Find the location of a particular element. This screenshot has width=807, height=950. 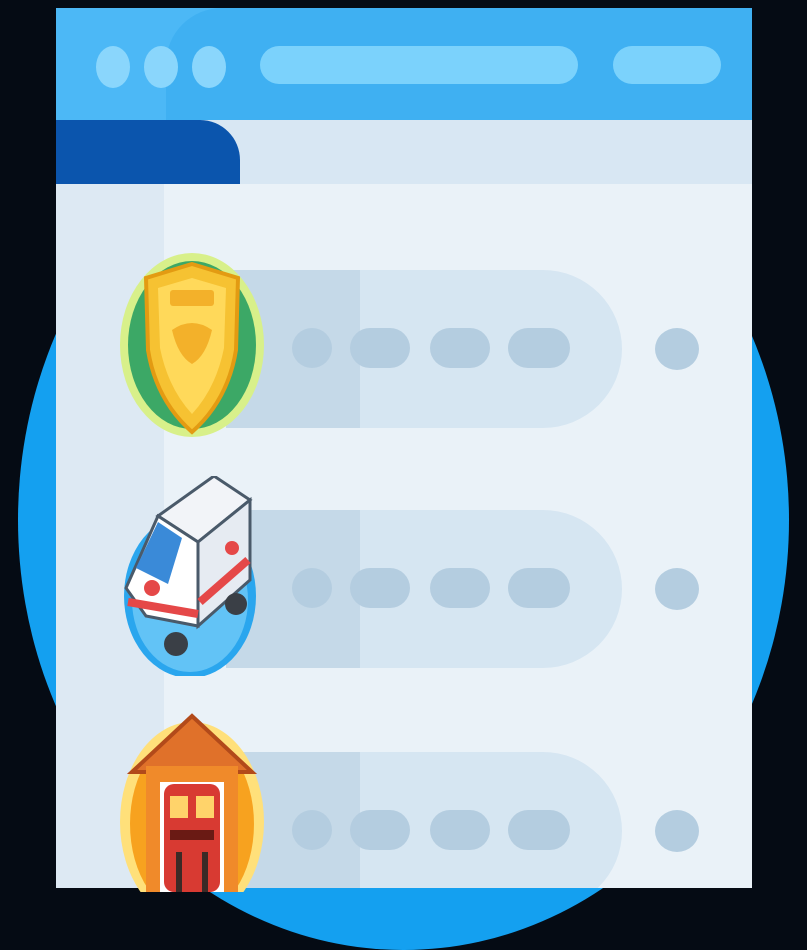

address-bar-placeholder is located at coordinates (419, 65).